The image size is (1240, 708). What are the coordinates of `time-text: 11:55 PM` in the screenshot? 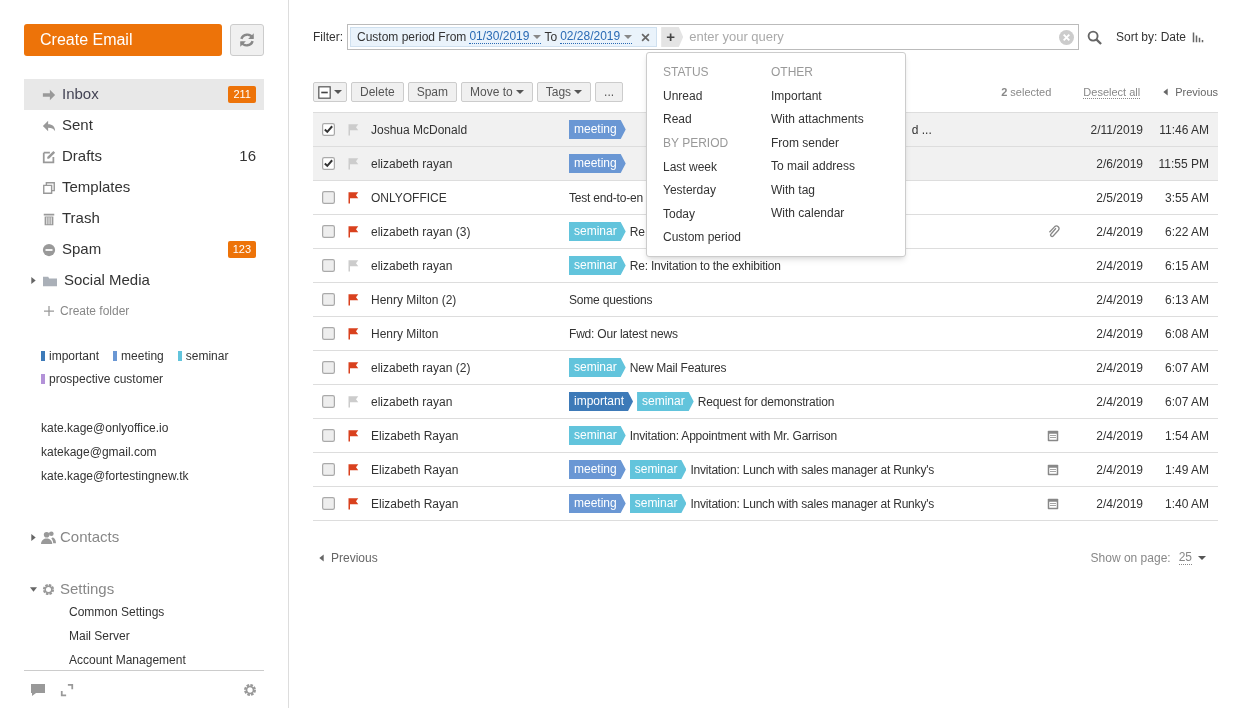 It's located at (1183, 164).